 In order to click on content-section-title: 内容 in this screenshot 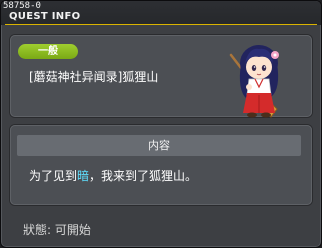, I will do `click(159, 145)`.